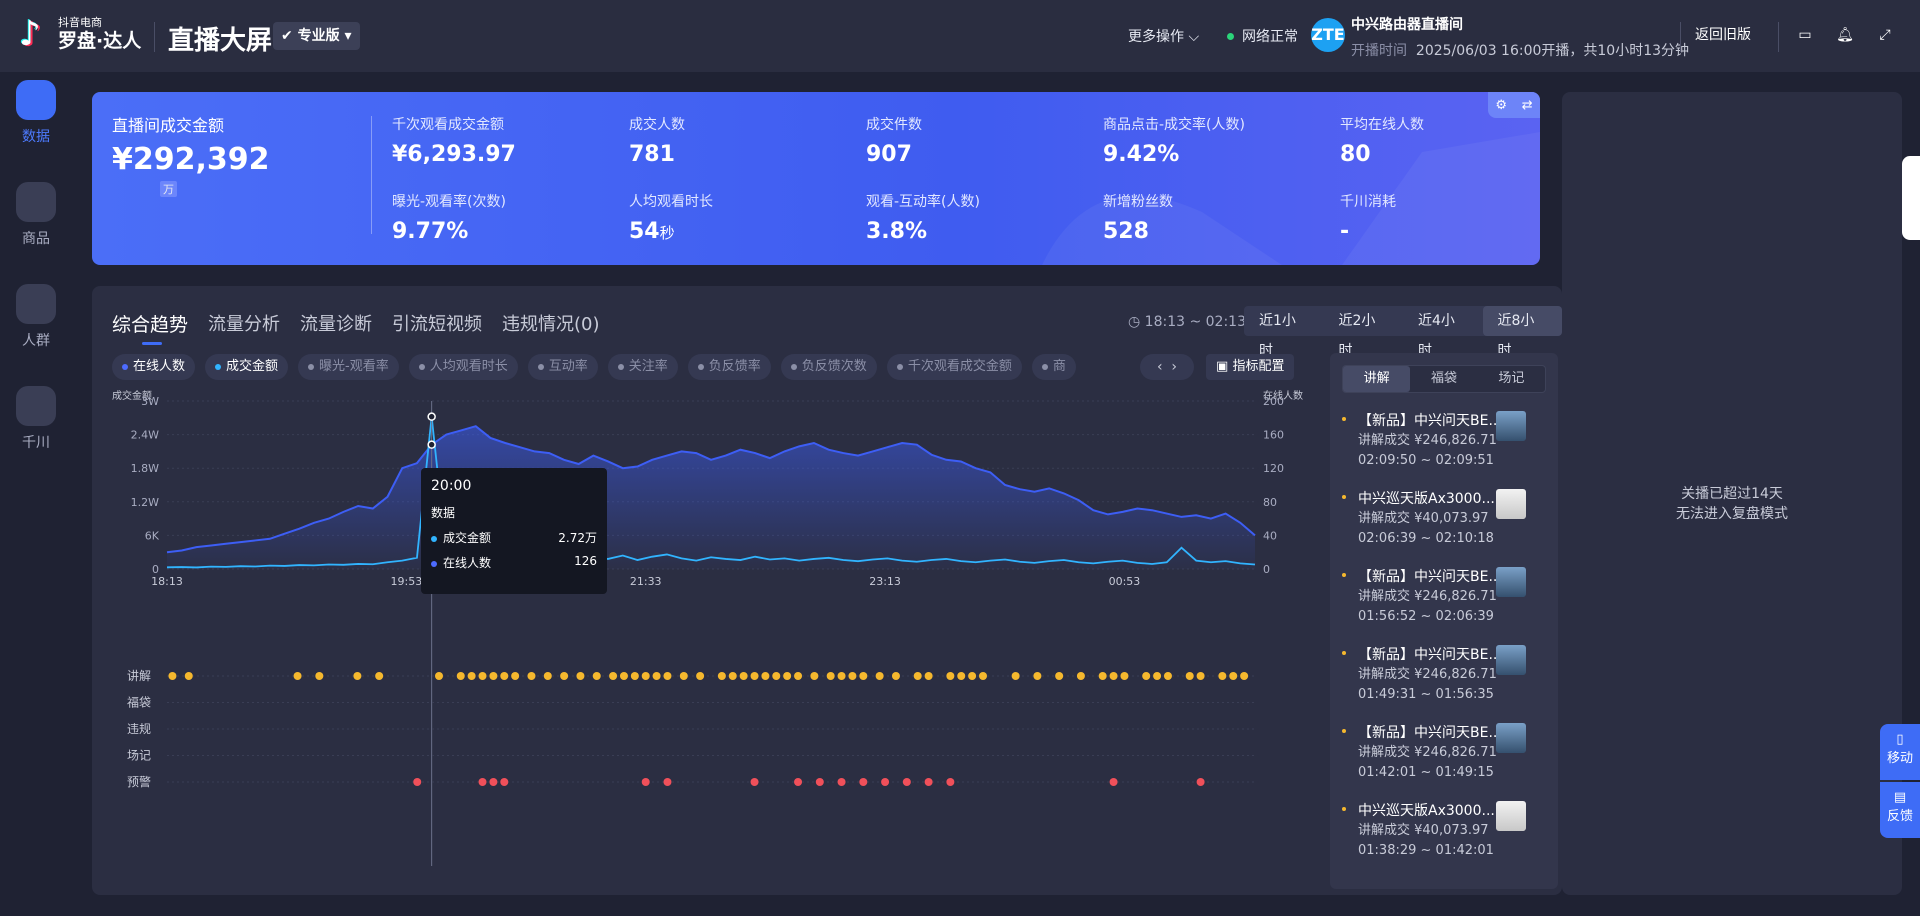  Describe the element at coordinates (247, 367) in the screenshot. I see `metric-chip: 成交金额` at that location.